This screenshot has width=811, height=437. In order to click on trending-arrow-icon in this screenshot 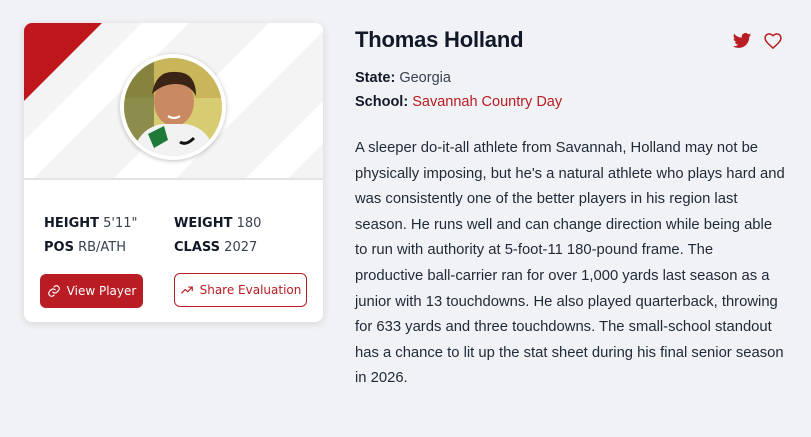, I will do `click(186, 290)`.